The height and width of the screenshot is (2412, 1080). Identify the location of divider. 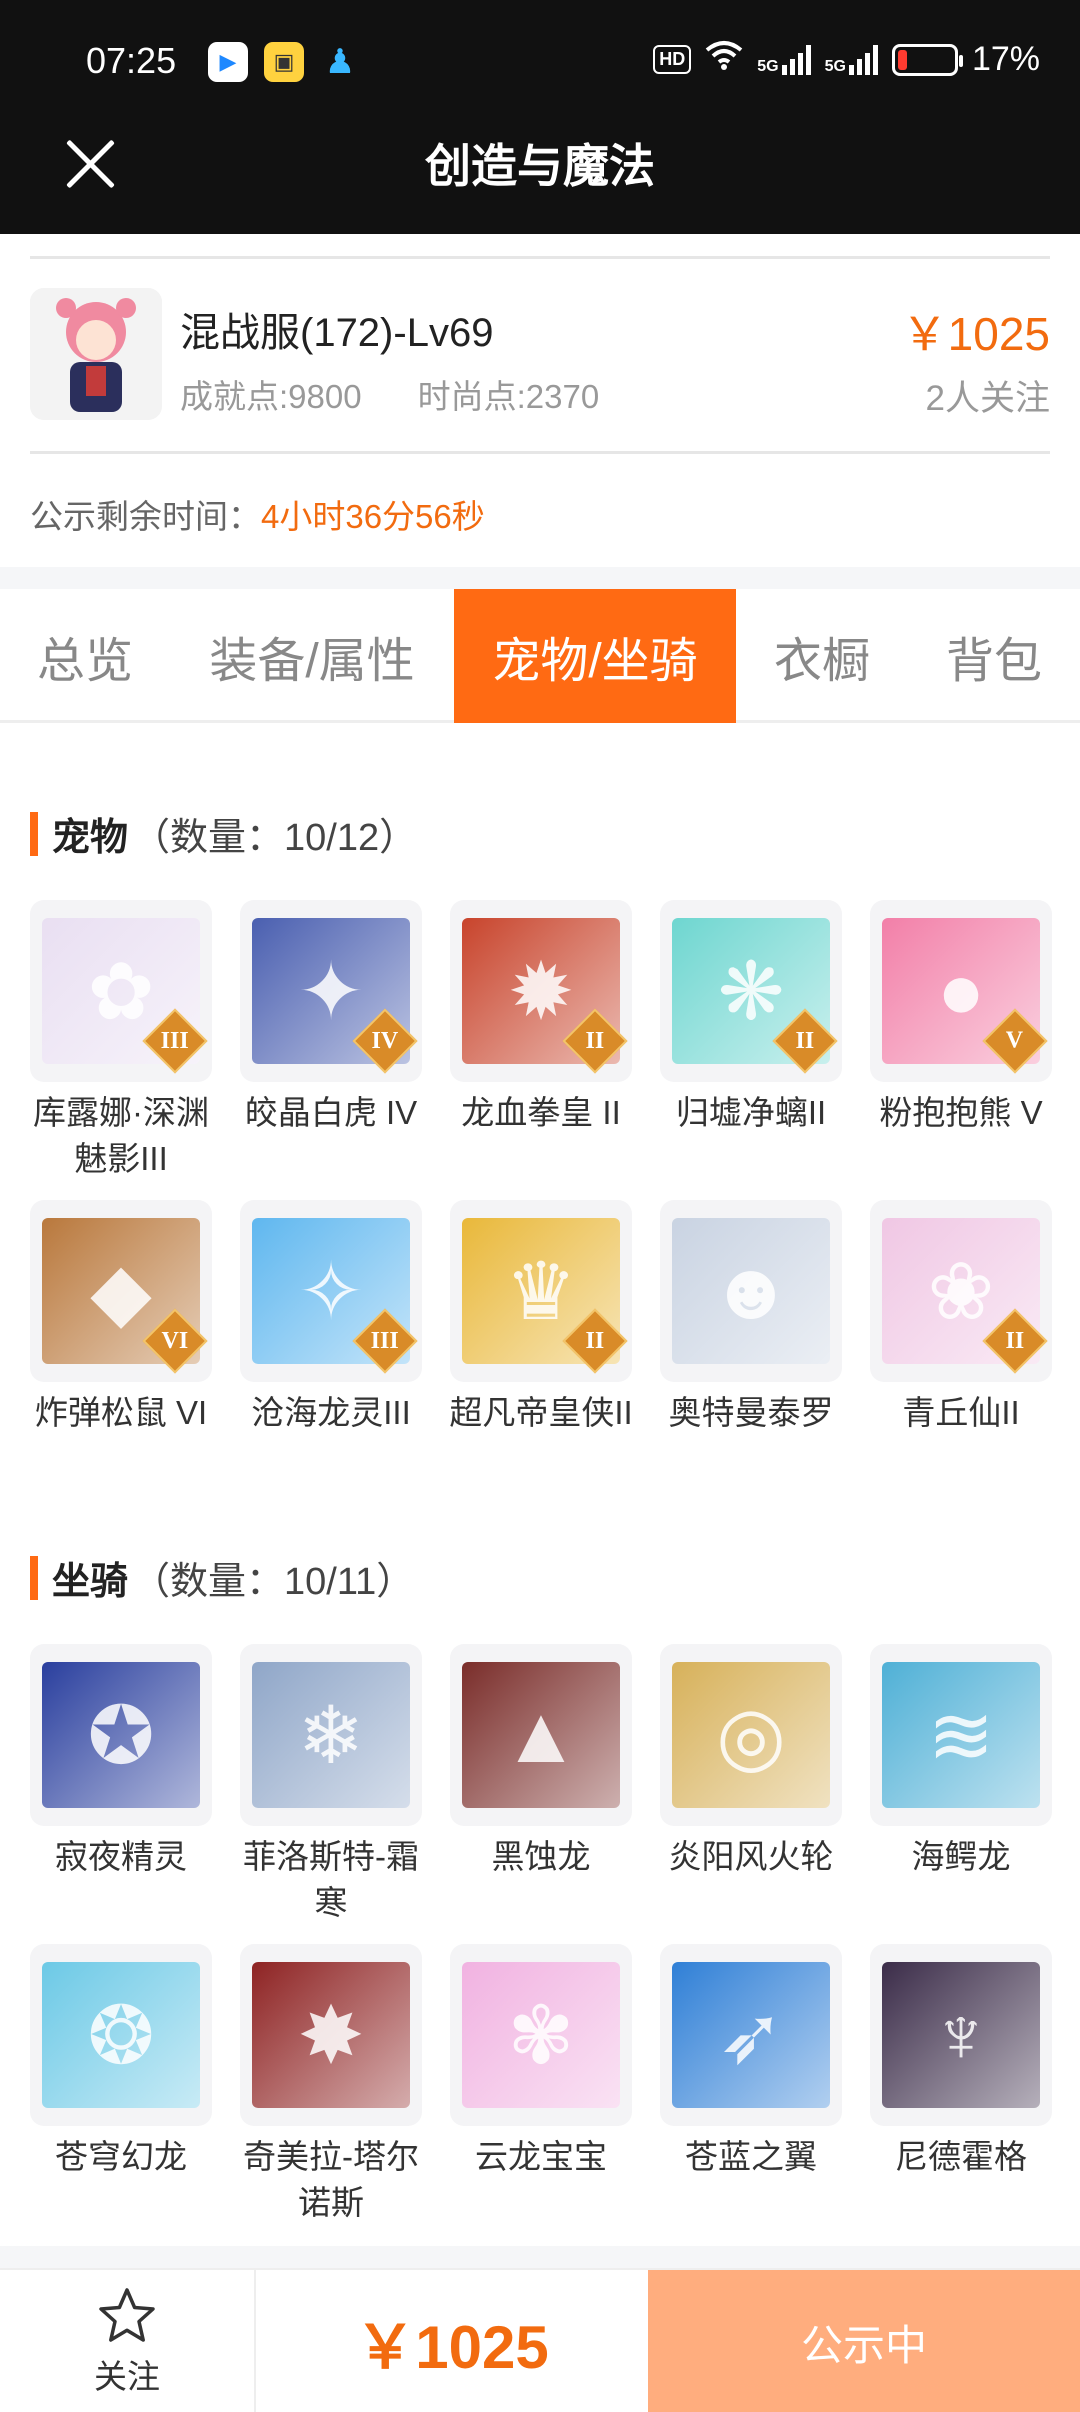
(540, 257).